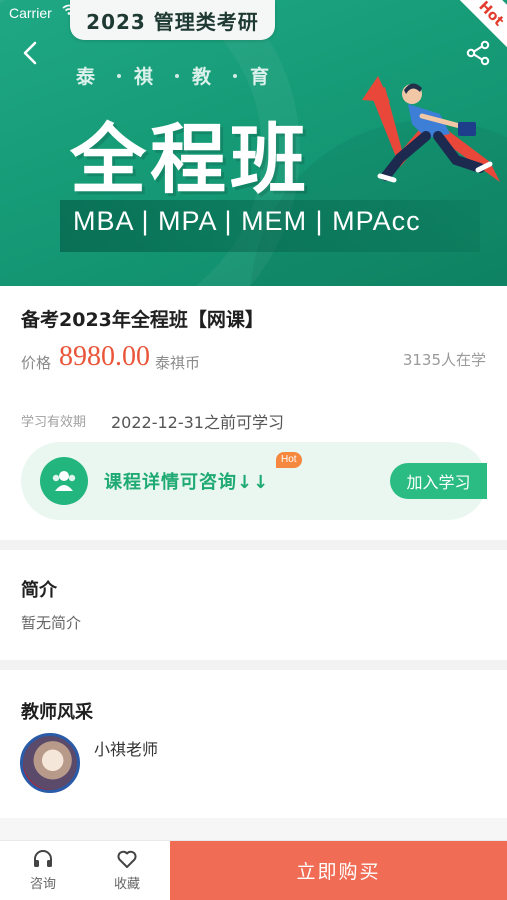 The image size is (507, 900). Describe the element at coordinates (126, 884) in the screenshot. I see `favorite-label: 收藏` at that location.